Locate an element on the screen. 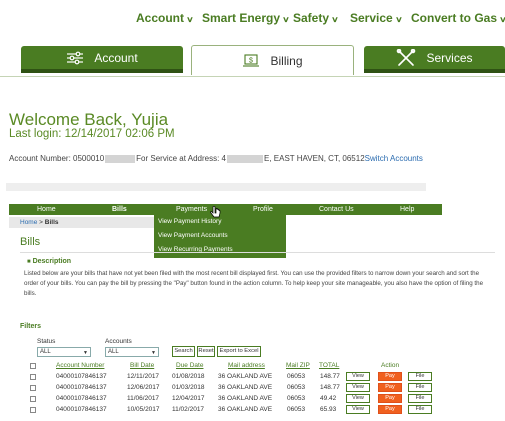 The height and width of the screenshot is (421, 505). cell-due-date: 11/02/2017 is located at coordinates (188, 409).